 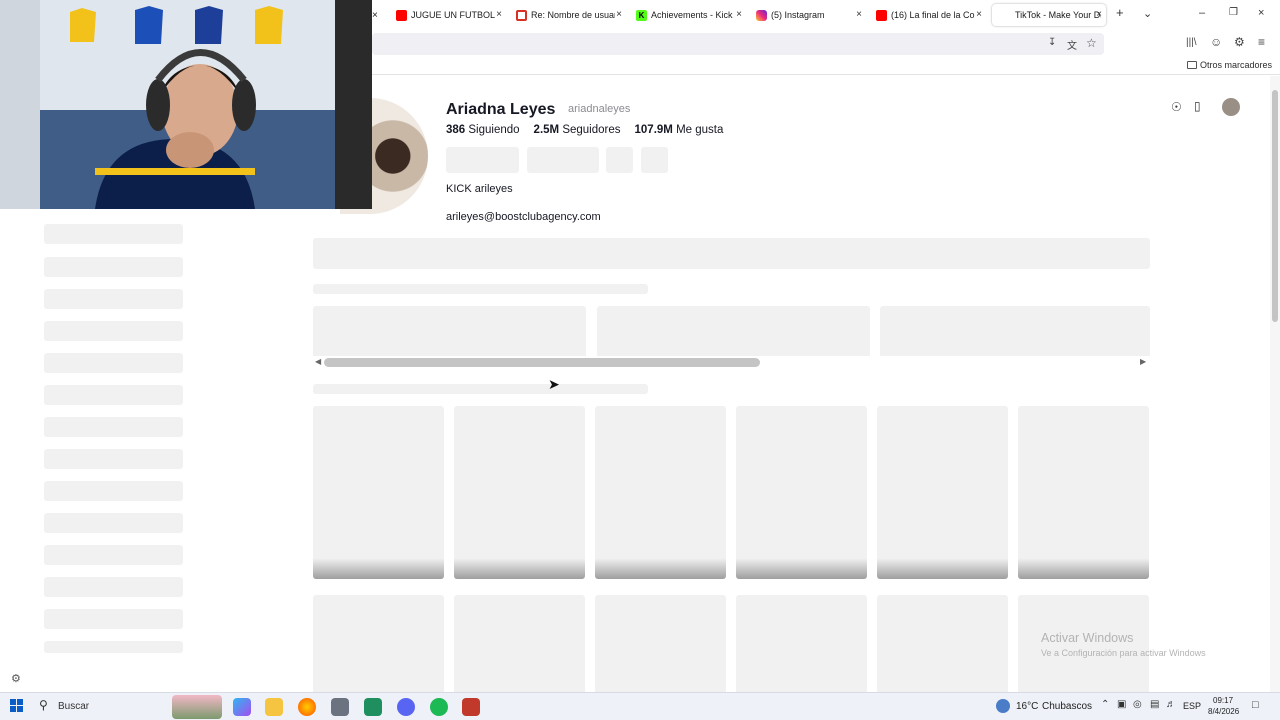 What do you see at coordinates (1143, 361) in the screenshot?
I see `scroll-right-icon: ▶` at bounding box center [1143, 361].